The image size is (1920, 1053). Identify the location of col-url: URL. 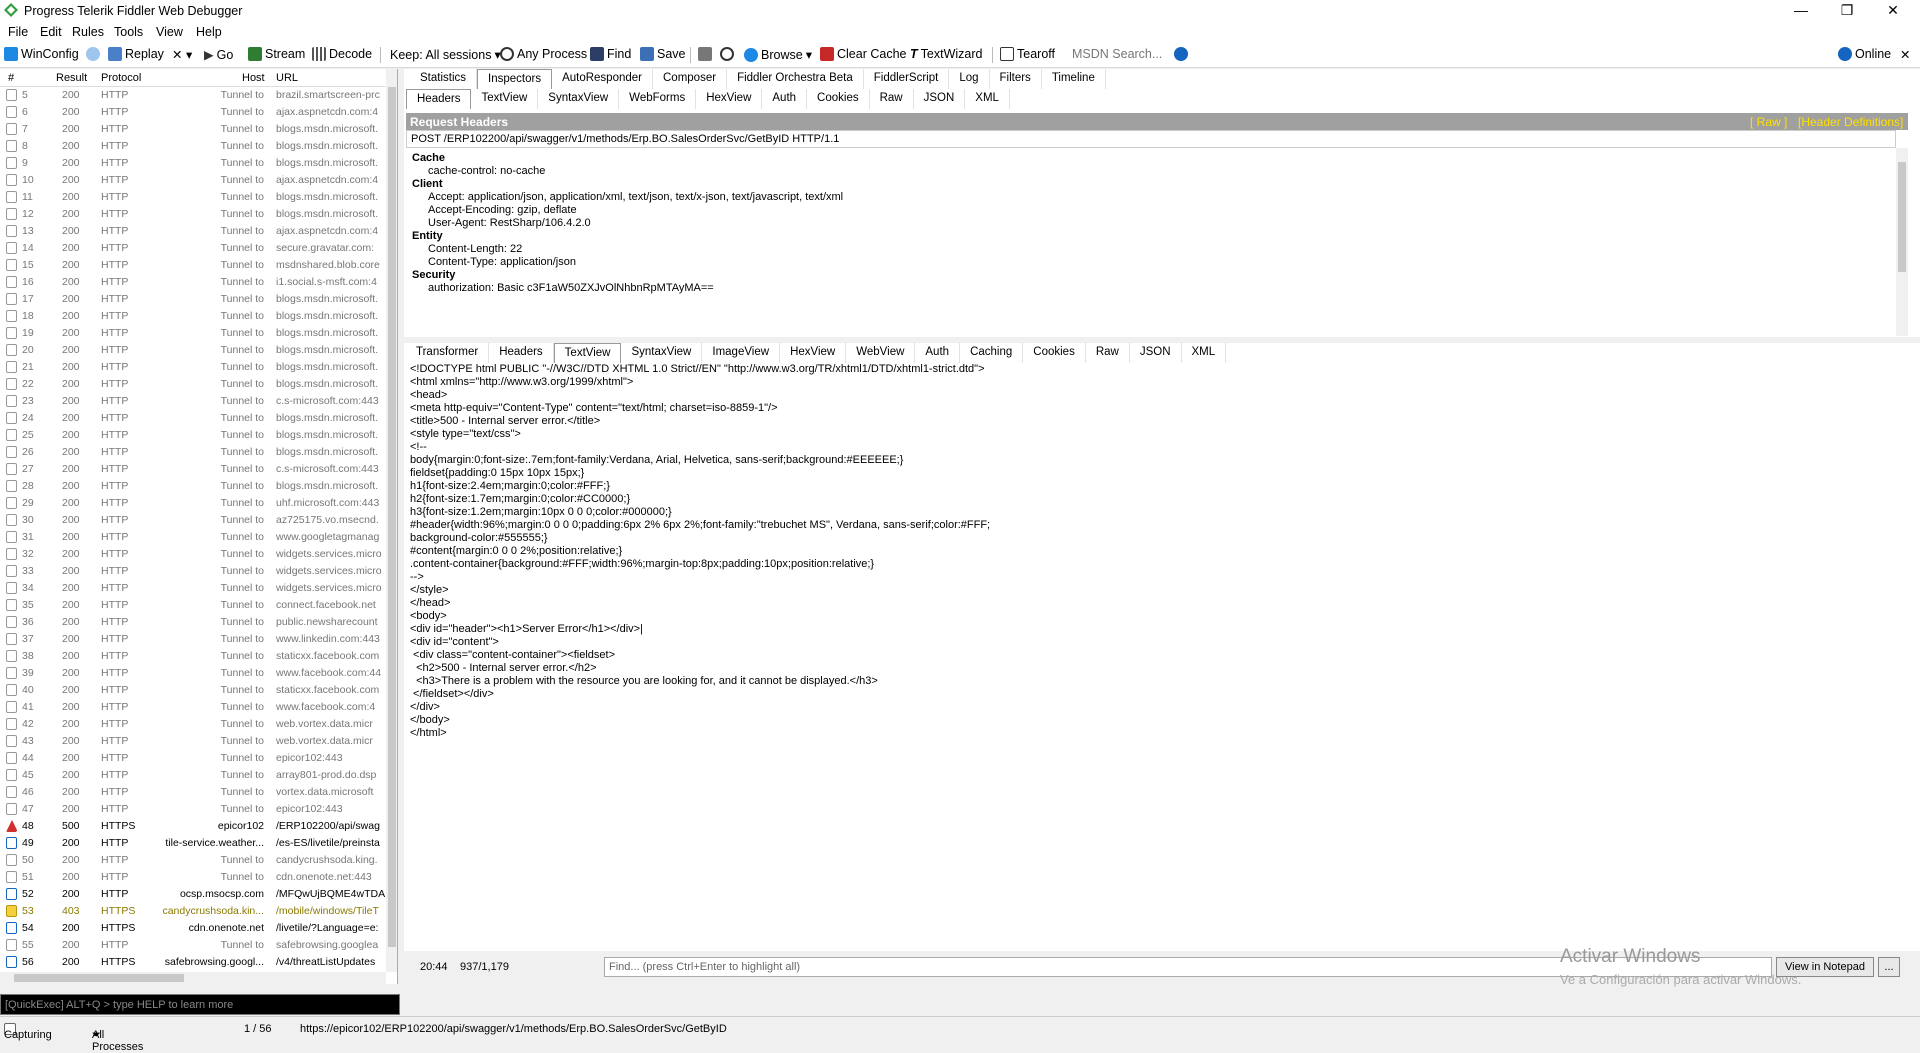
(287, 78).